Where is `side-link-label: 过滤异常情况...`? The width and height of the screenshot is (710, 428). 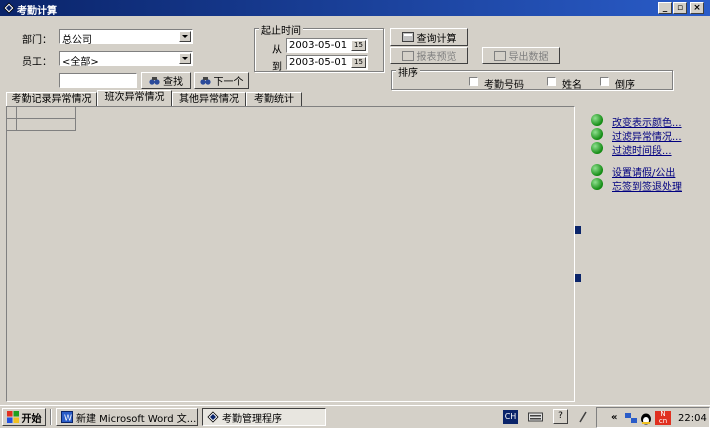
side-link-label: 过滤异常情况... is located at coordinates (647, 135).